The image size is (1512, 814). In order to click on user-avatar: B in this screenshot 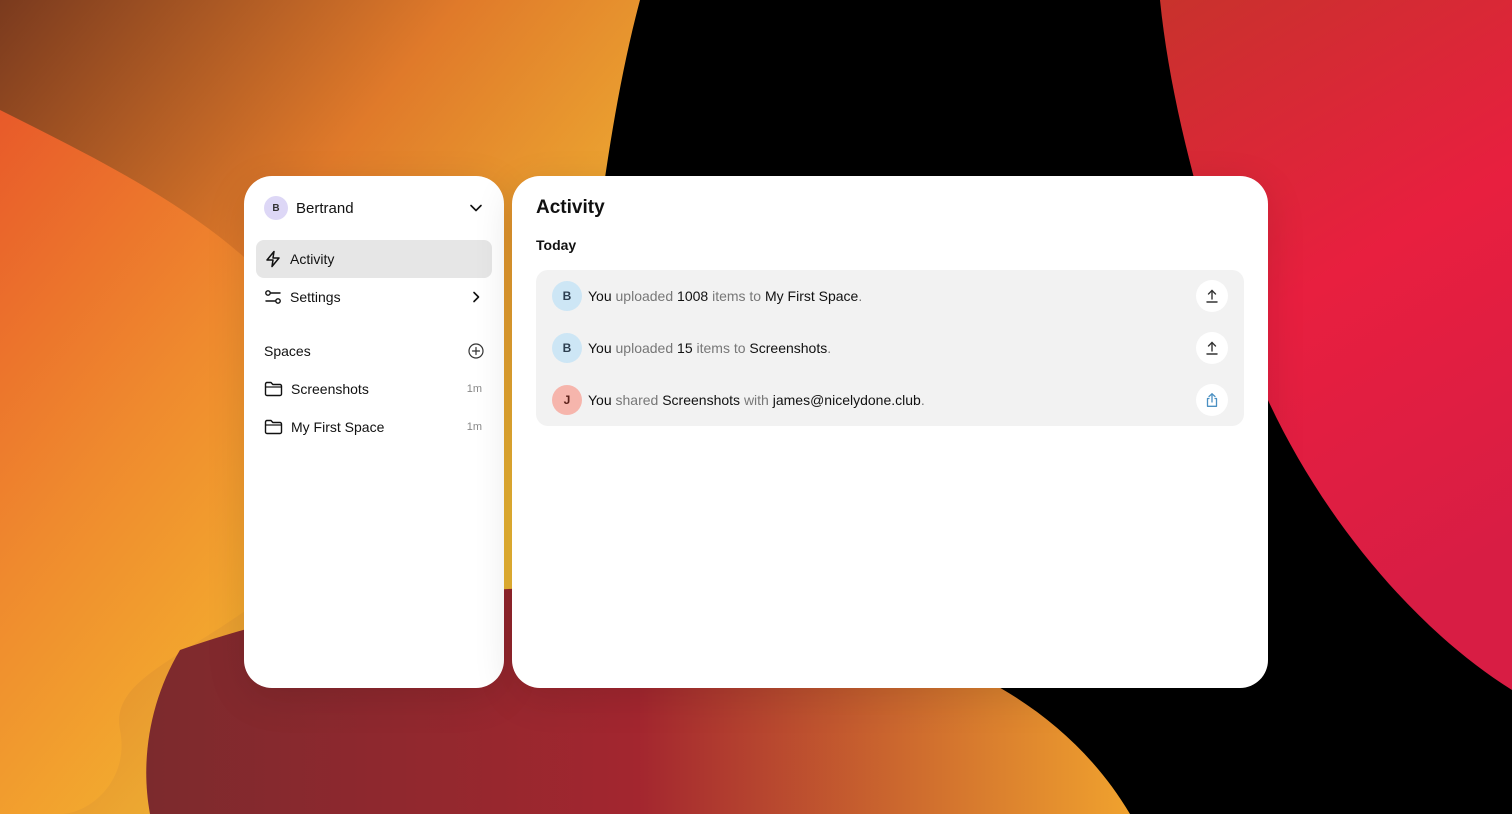, I will do `click(276, 208)`.